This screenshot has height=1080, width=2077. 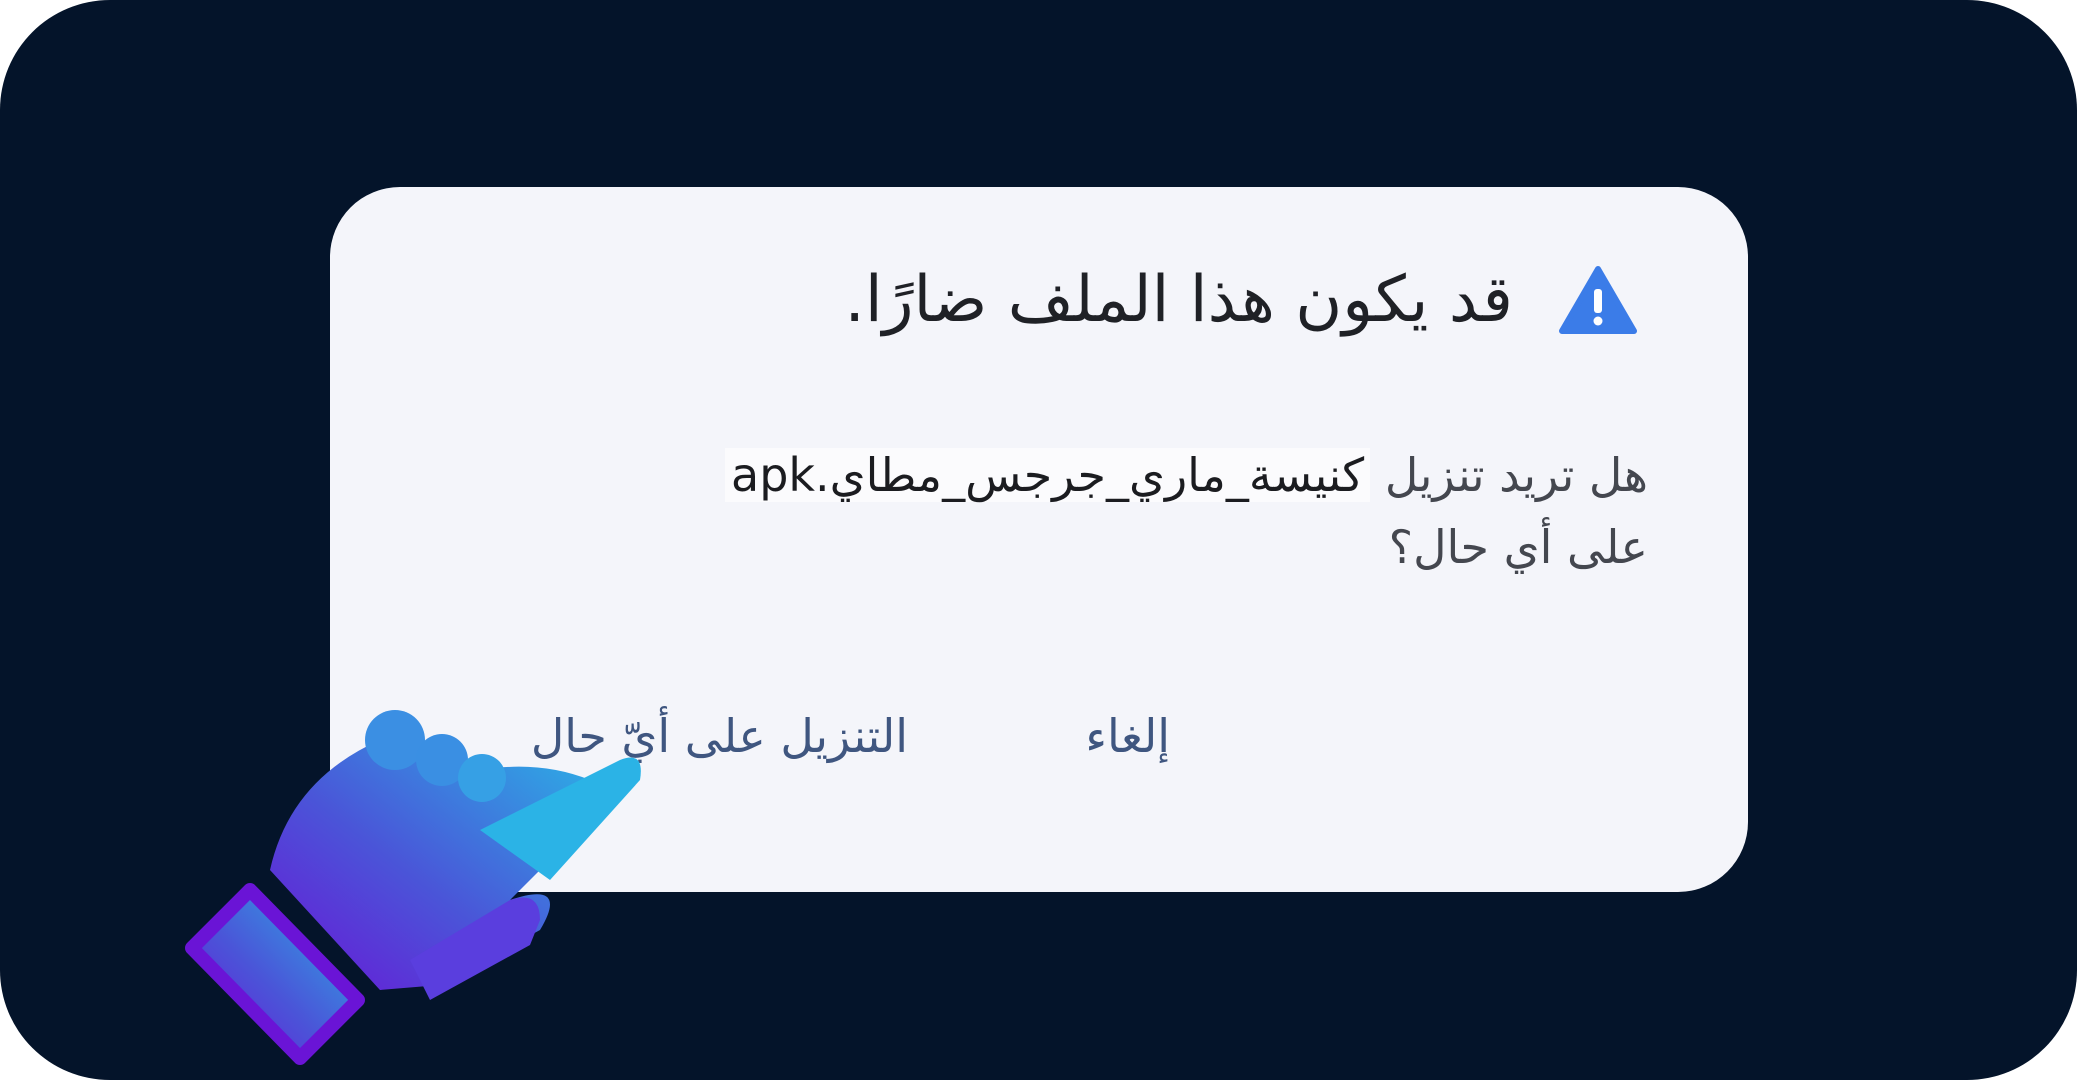 I want to click on warning-triangle-icon, so click(x=1598, y=300).